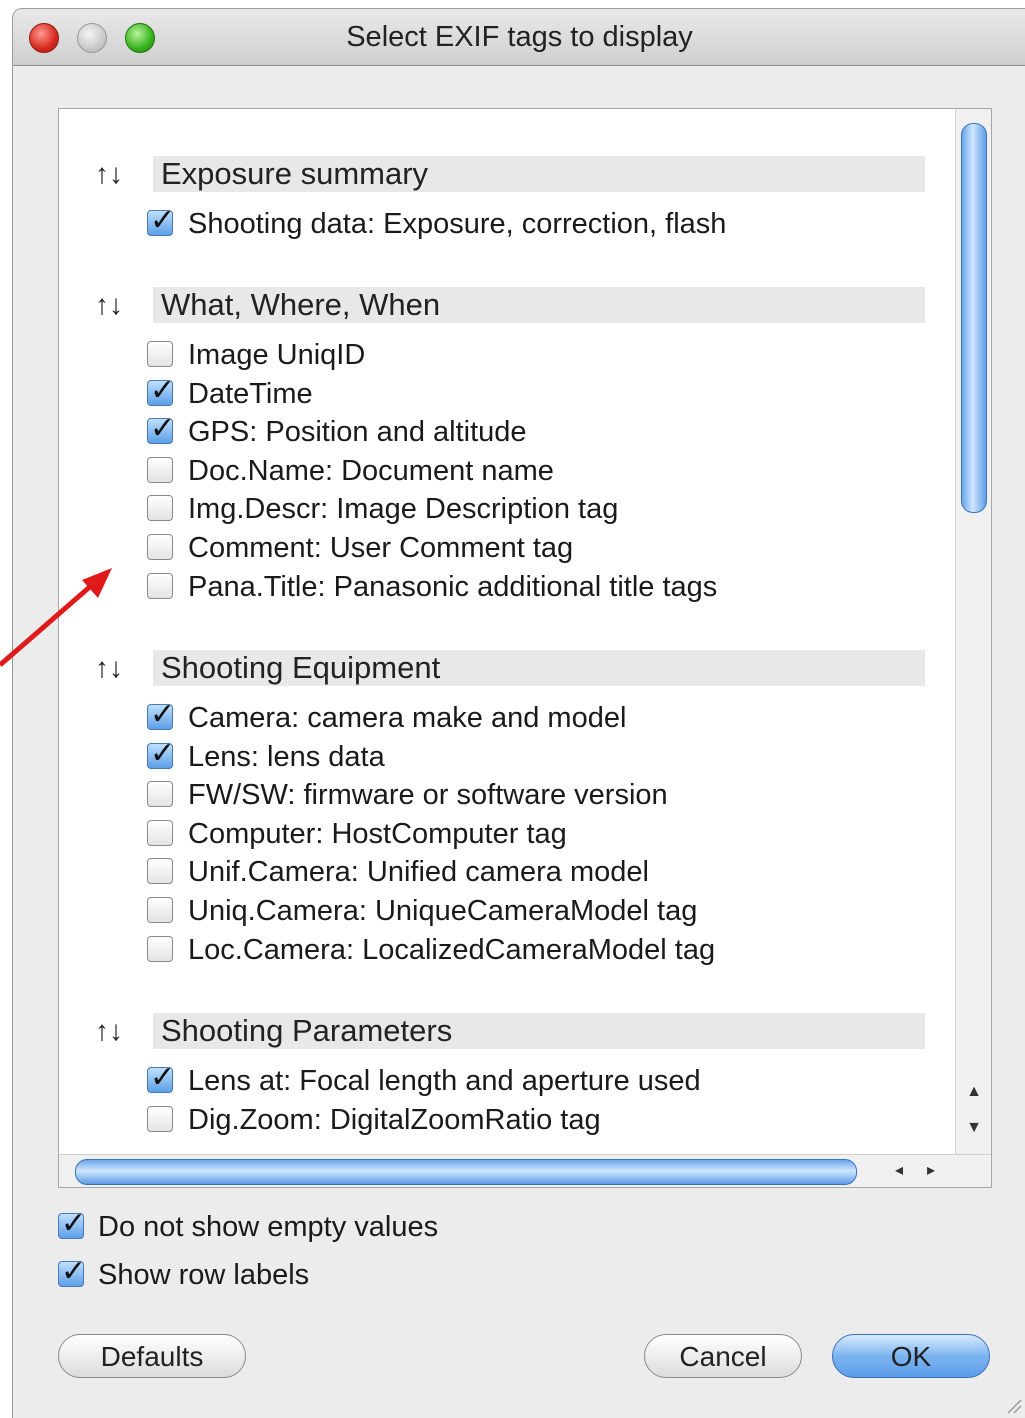 The width and height of the screenshot is (1025, 1418). I want to click on tag-list-item: Dig.Zoom: DigitalZoomRatio tag, so click(537, 1121).